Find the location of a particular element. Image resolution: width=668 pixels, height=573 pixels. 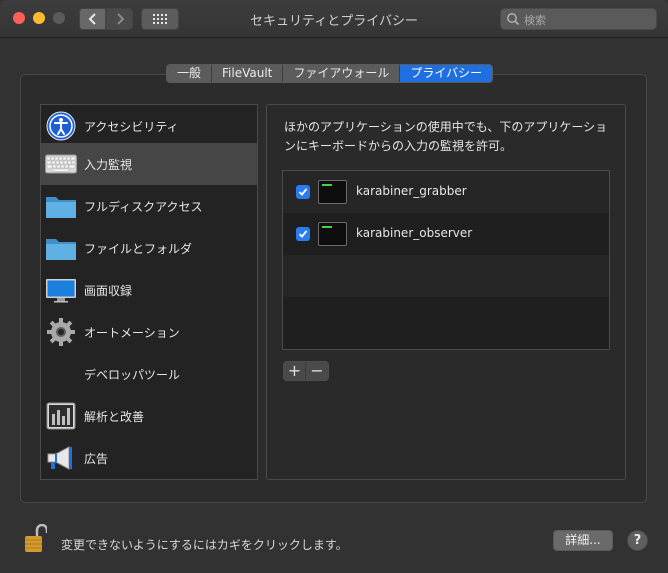

sidebar-item-screen-recording: 画面収録 is located at coordinates (149, 290).